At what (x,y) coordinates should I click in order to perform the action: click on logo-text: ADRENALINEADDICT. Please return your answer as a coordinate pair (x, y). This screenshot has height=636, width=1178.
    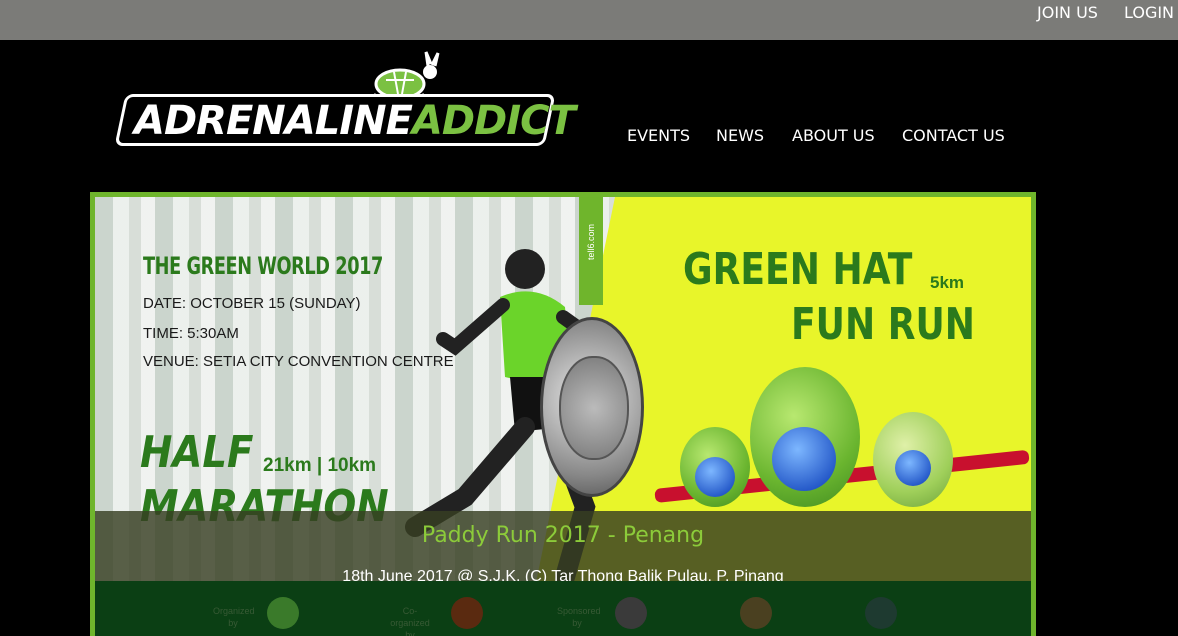
    Looking at the image, I should click on (355, 121).